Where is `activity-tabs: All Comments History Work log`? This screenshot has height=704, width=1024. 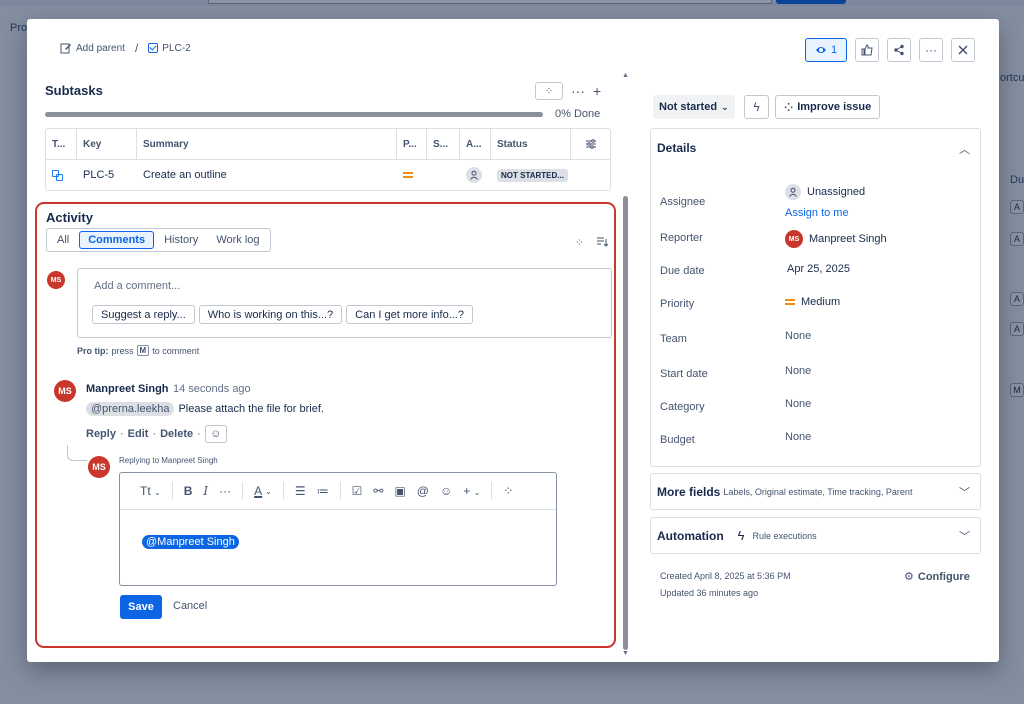
activity-tabs: All Comments History Work log is located at coordinates (158, 240).